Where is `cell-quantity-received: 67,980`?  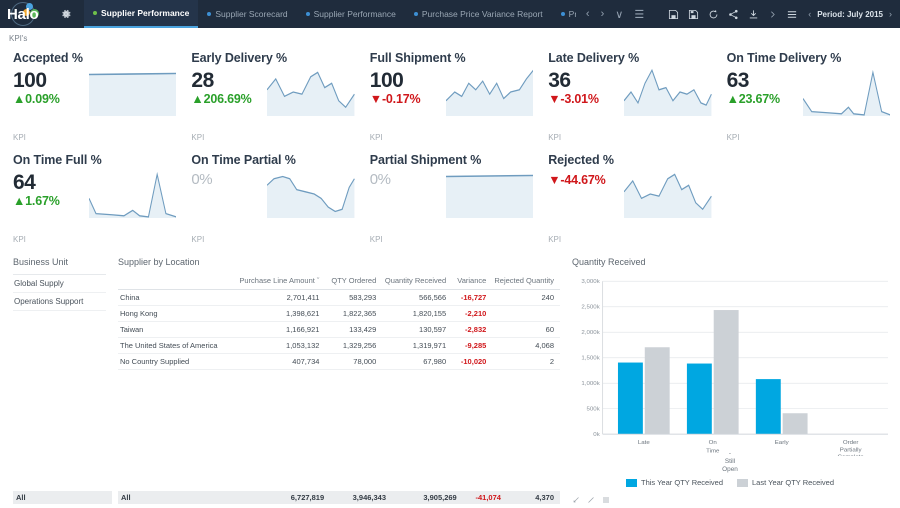 cell-quantity-received: 67,980 is located at coordinates (417, 361).